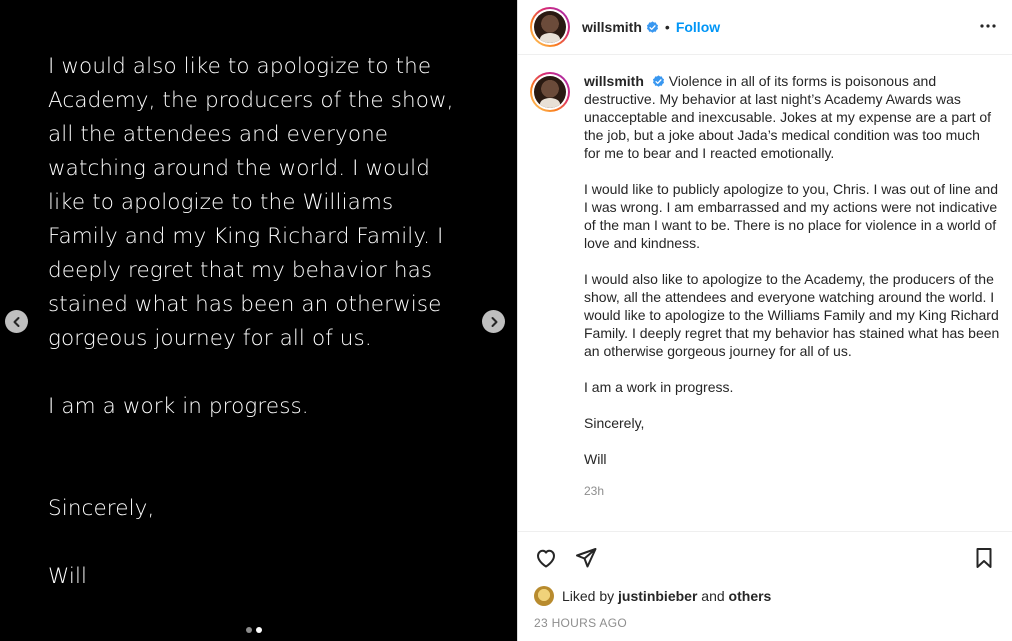 The image size is (1012, 641). Describe the element at coordinates (698, 27) in the screenshot. I see `follow-button: Follow` at that location.